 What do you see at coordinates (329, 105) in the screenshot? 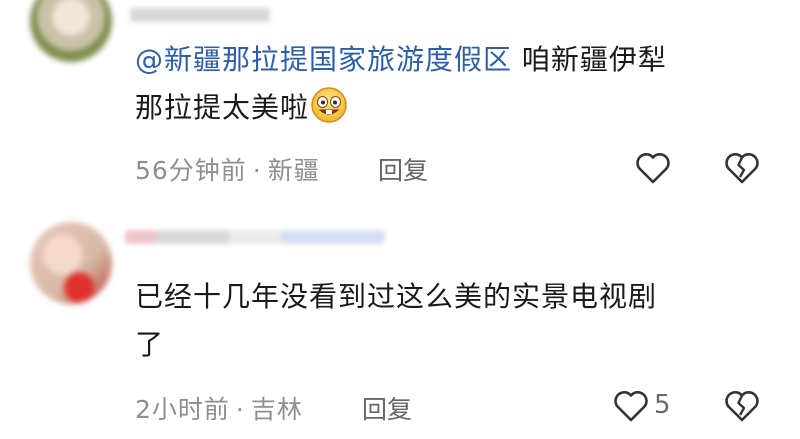
I see `grinning-face-emoji-icon` at bounding box center [329, 105].